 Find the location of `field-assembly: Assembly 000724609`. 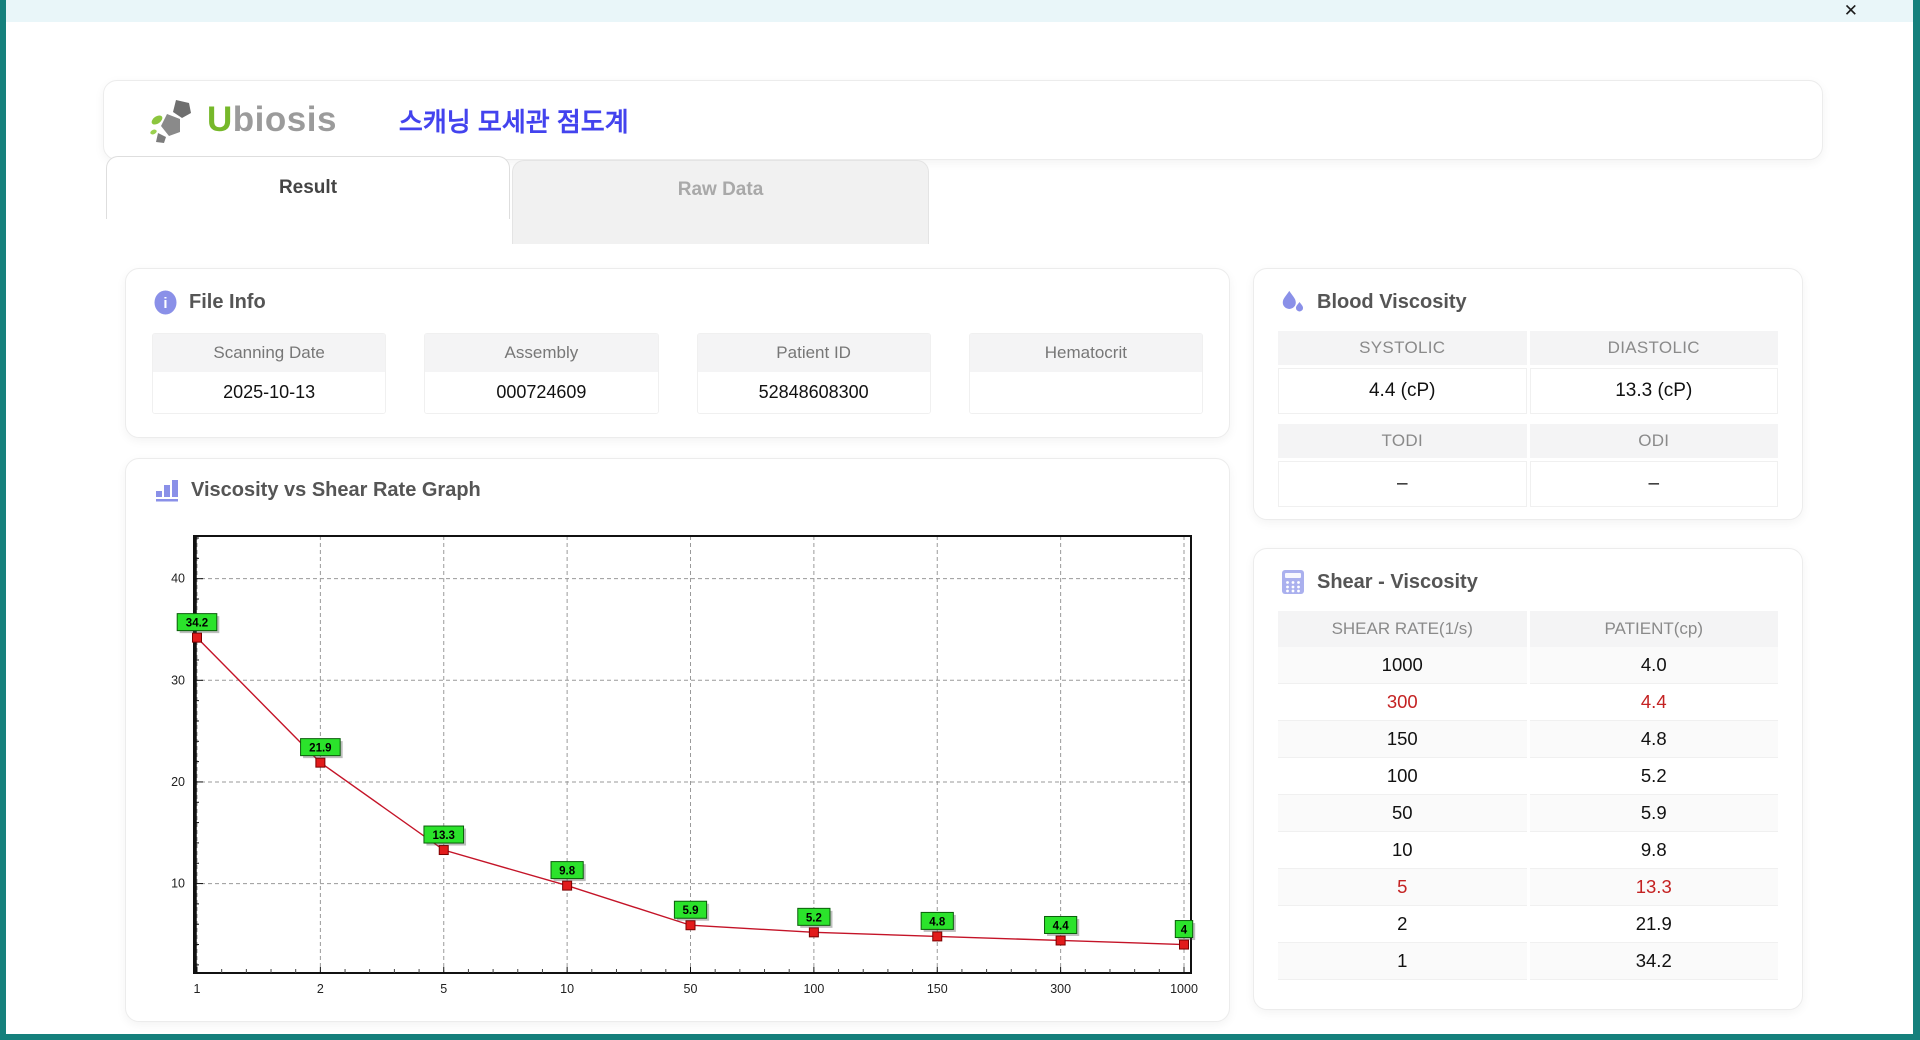

field-assembly: Assembly 000724609 is located at coordinates (541, 373).